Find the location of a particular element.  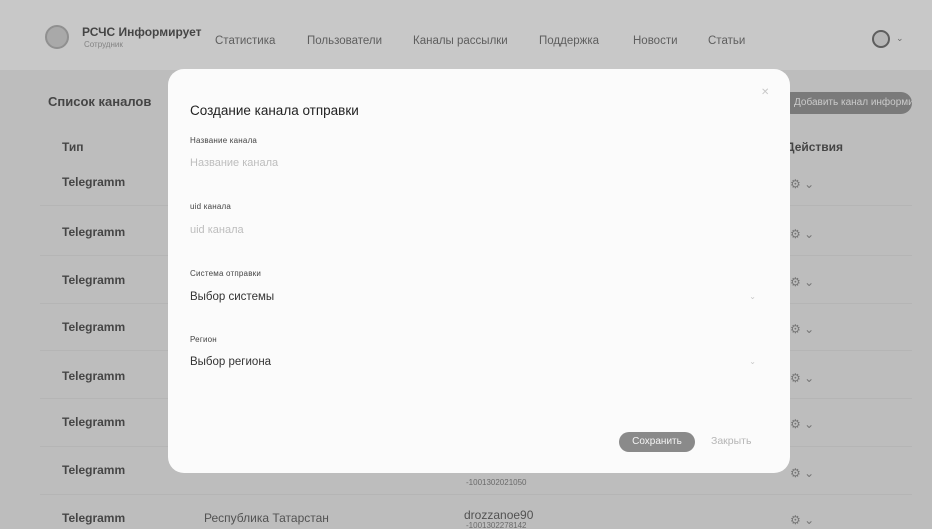

region-label: Регион is located at coordinates (203, 339).